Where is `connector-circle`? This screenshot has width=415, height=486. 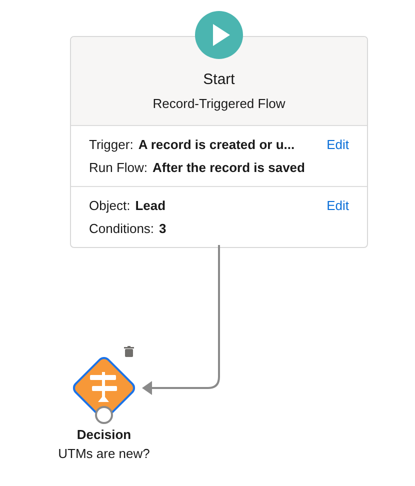
connector-circle is located at coordinates (104, 415).